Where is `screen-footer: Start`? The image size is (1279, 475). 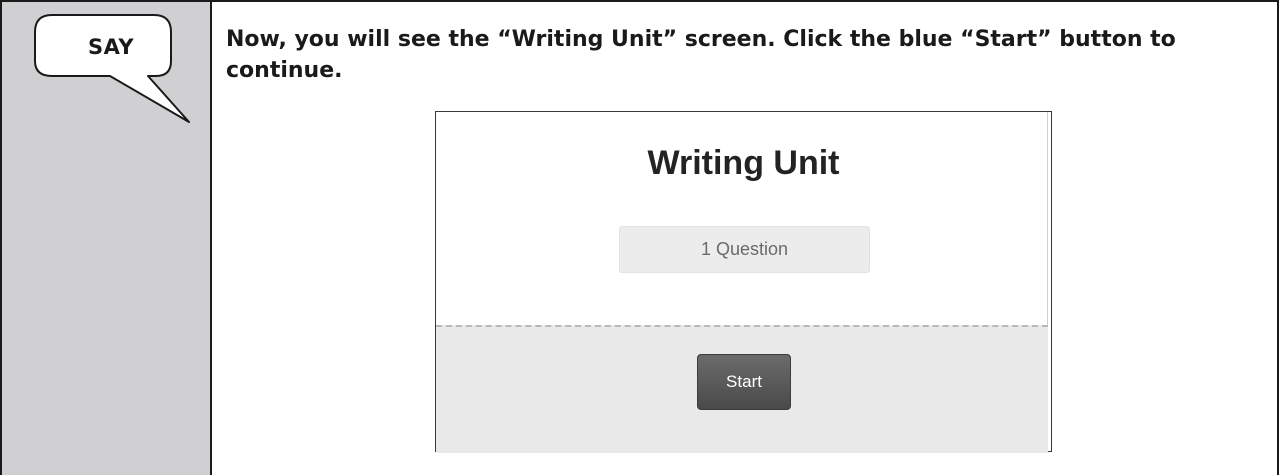
screen-footer: Start is located at coordinates (742, 389).